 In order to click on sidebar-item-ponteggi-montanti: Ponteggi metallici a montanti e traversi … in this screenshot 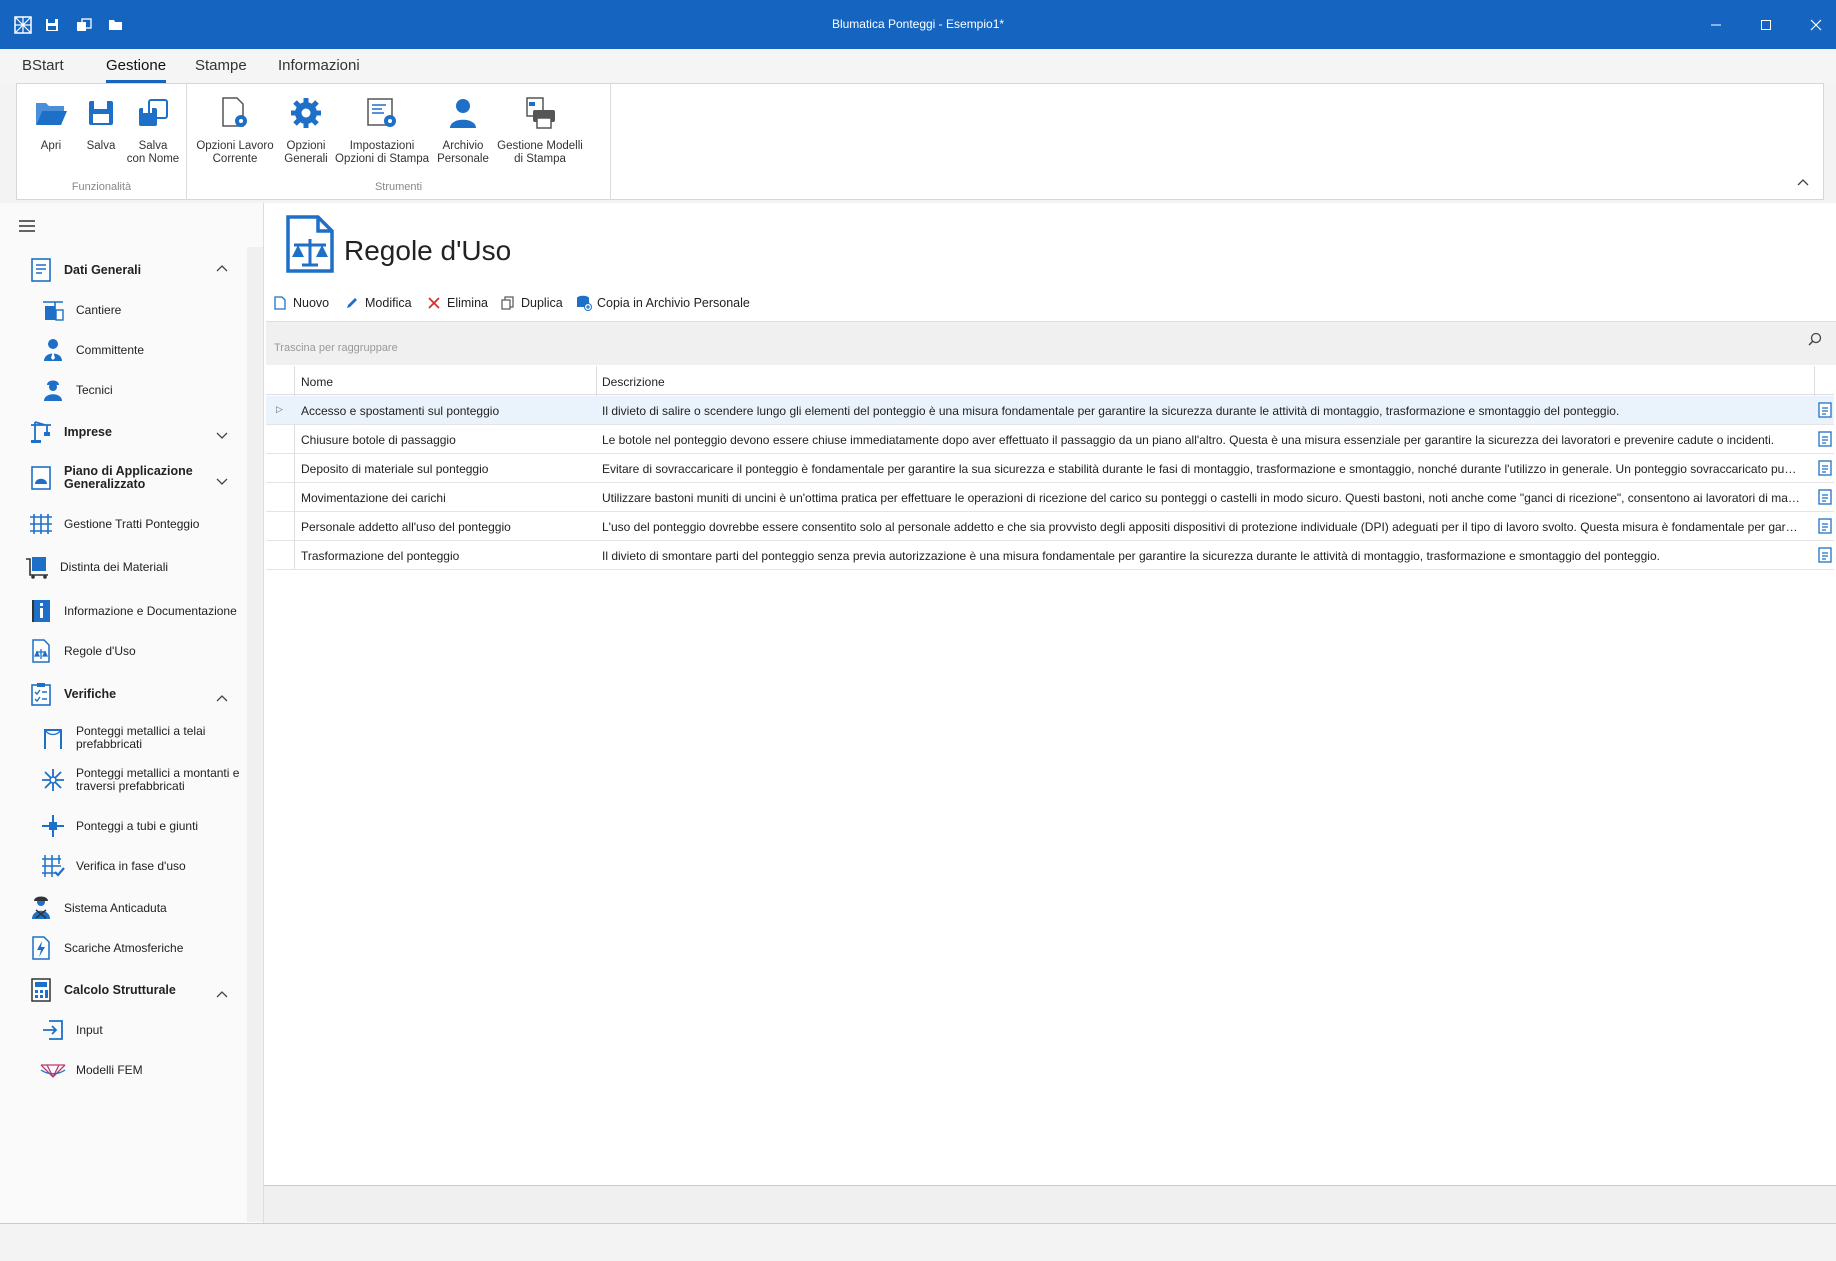, I will do `click(139, 780)`.